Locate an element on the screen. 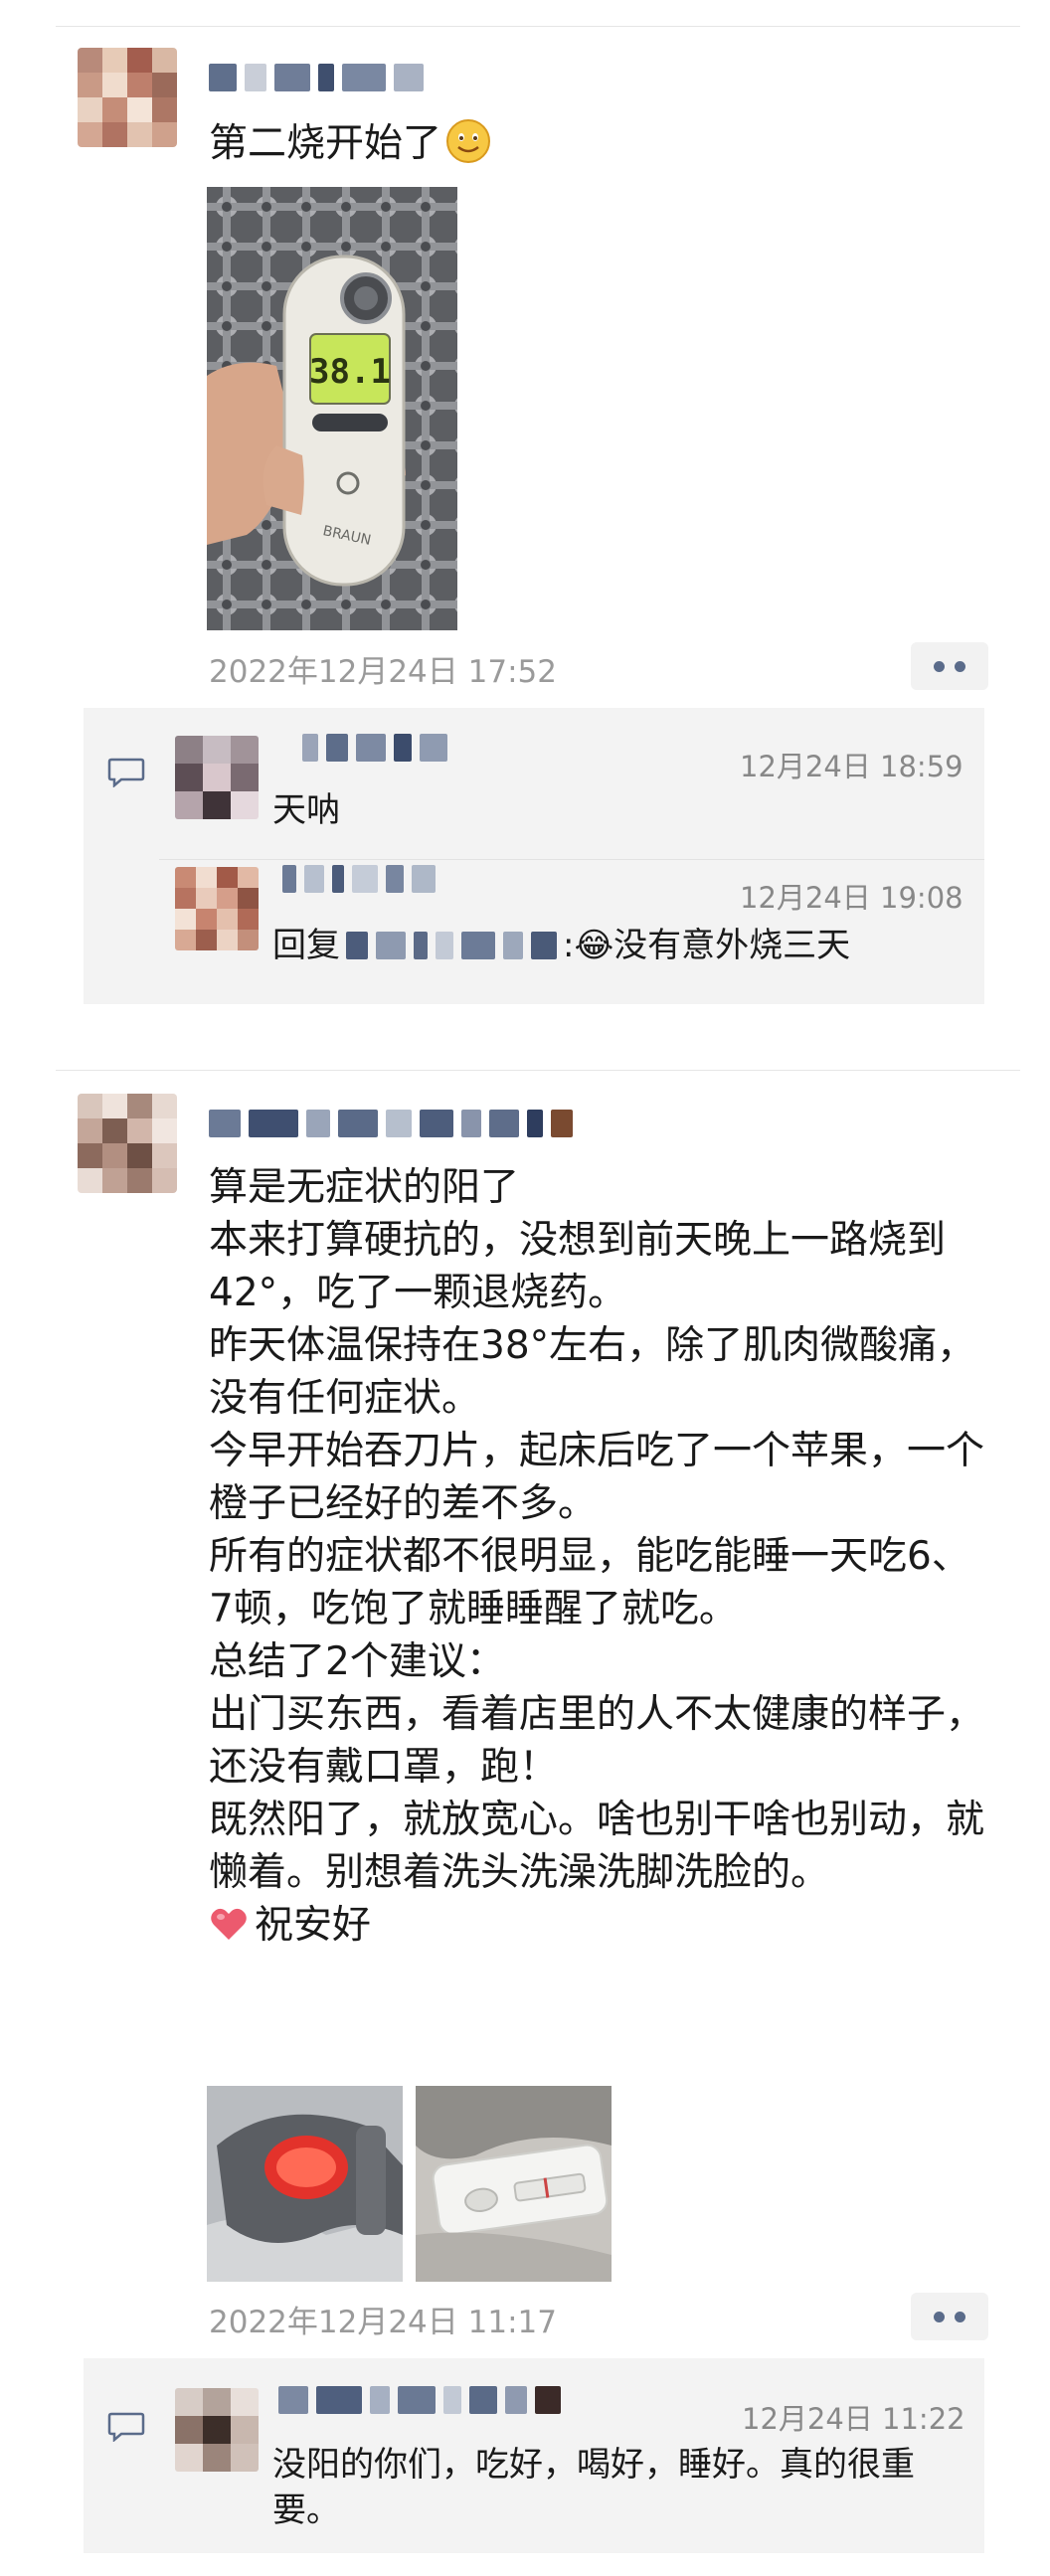 This screenshot has width=1050, height=2576. comment1-date: 12月24日 18:59 is located at coordinates (851, 766).